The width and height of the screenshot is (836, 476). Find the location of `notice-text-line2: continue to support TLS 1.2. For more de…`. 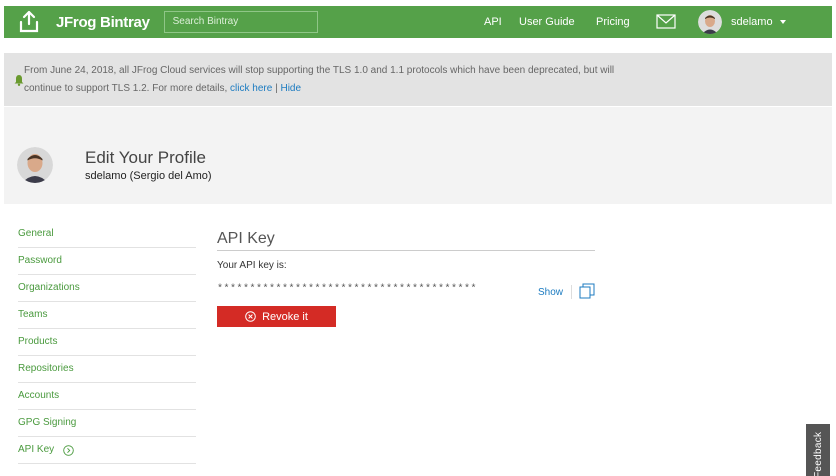

notice-text-line2: continue to support TLS 1.2. For more de… is located at coordinates (163, 88).